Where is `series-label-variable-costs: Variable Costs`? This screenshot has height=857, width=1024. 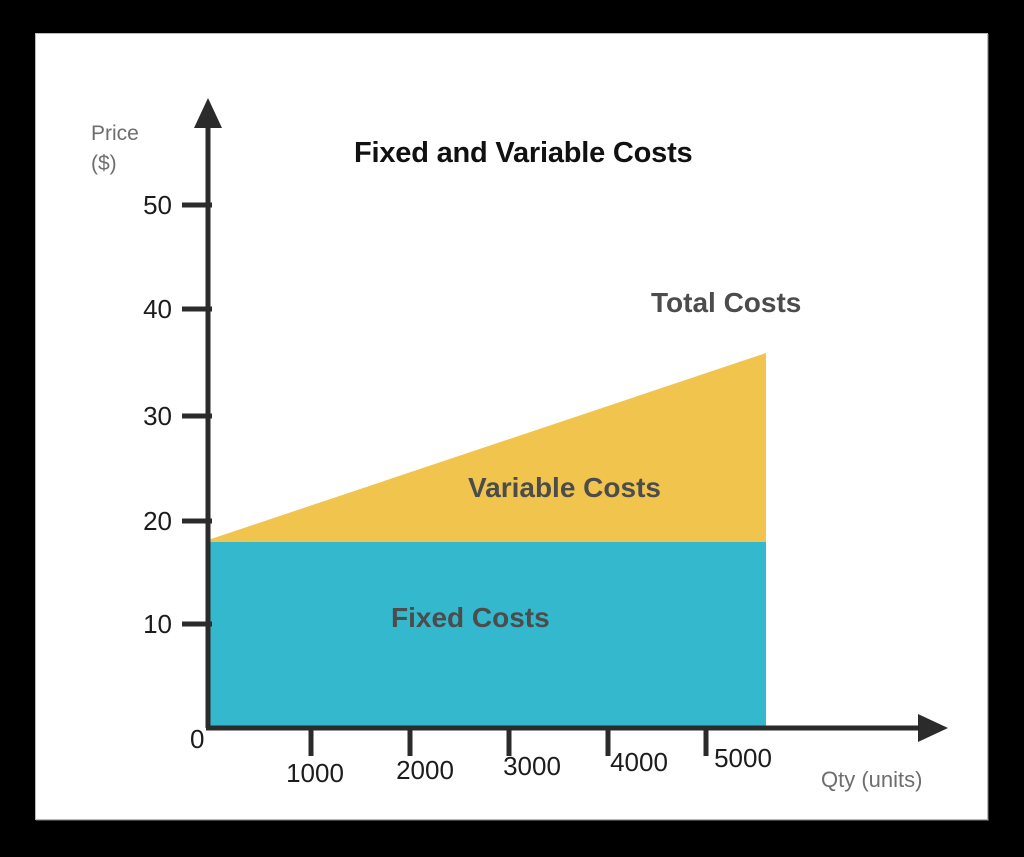 series-label-variable-costs: Variable Costs is located at coordinates (564, 487).